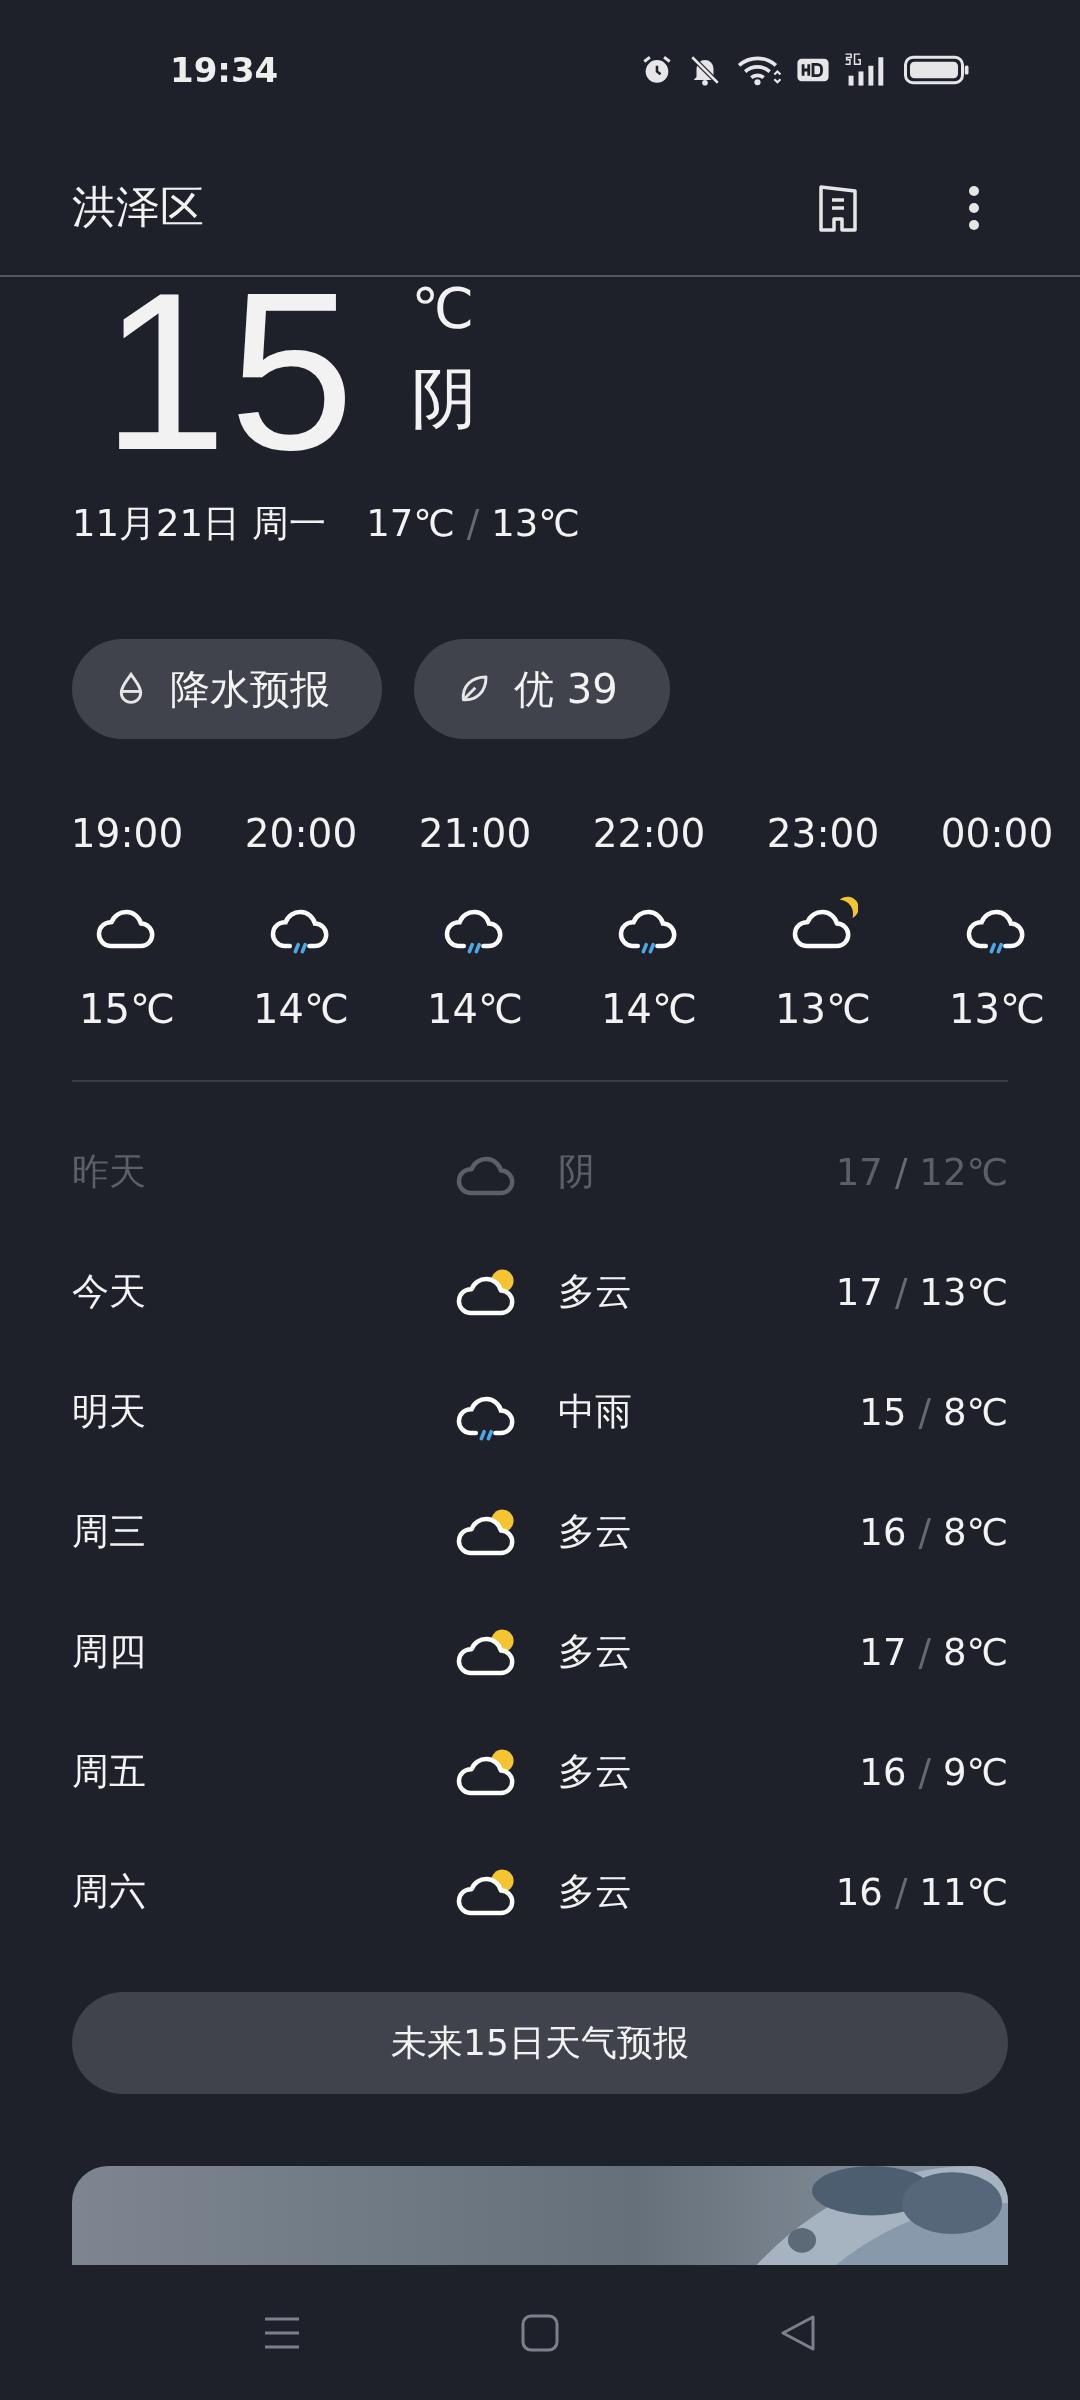 Image resolution: width=1080 pixels, height=2400 pixels. I want to click on air-quality-chip: 优 39, so click(542, 689).